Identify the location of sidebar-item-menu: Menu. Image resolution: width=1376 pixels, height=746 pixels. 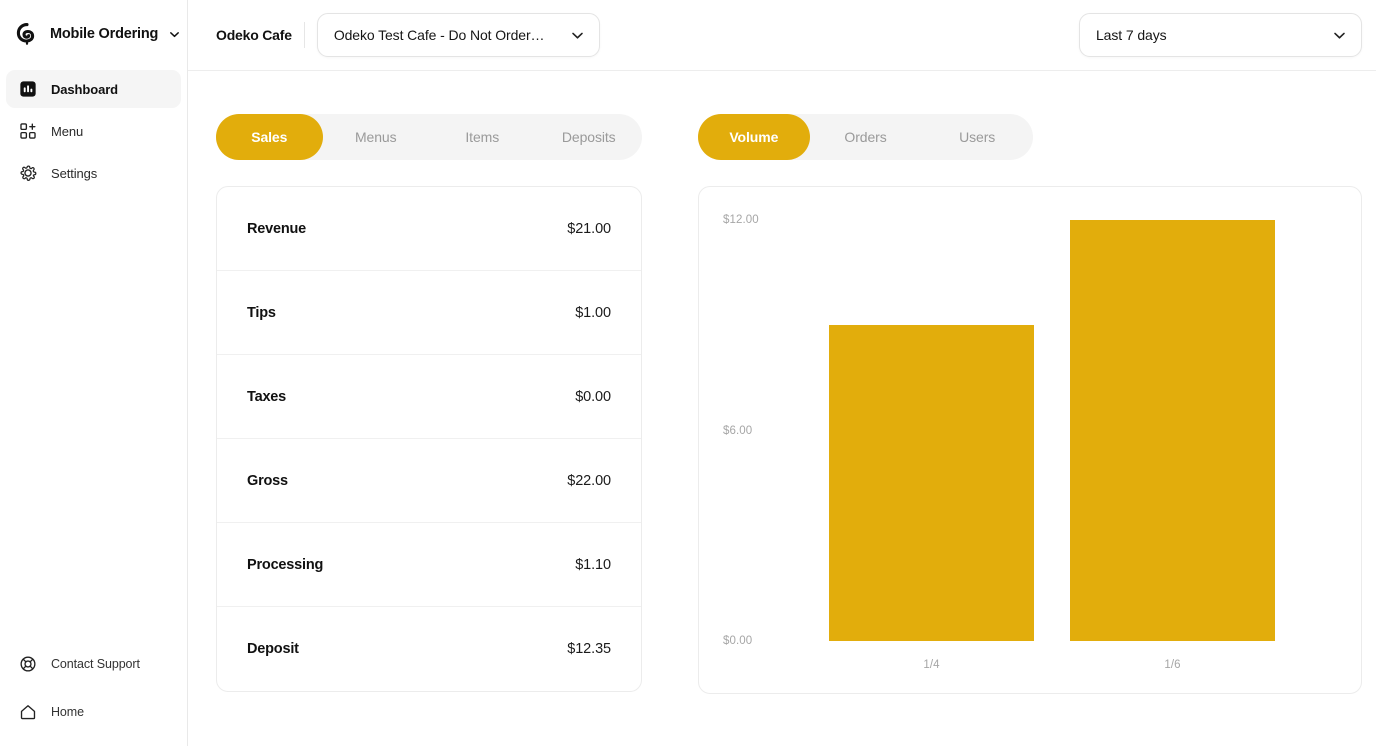
(93, 131).